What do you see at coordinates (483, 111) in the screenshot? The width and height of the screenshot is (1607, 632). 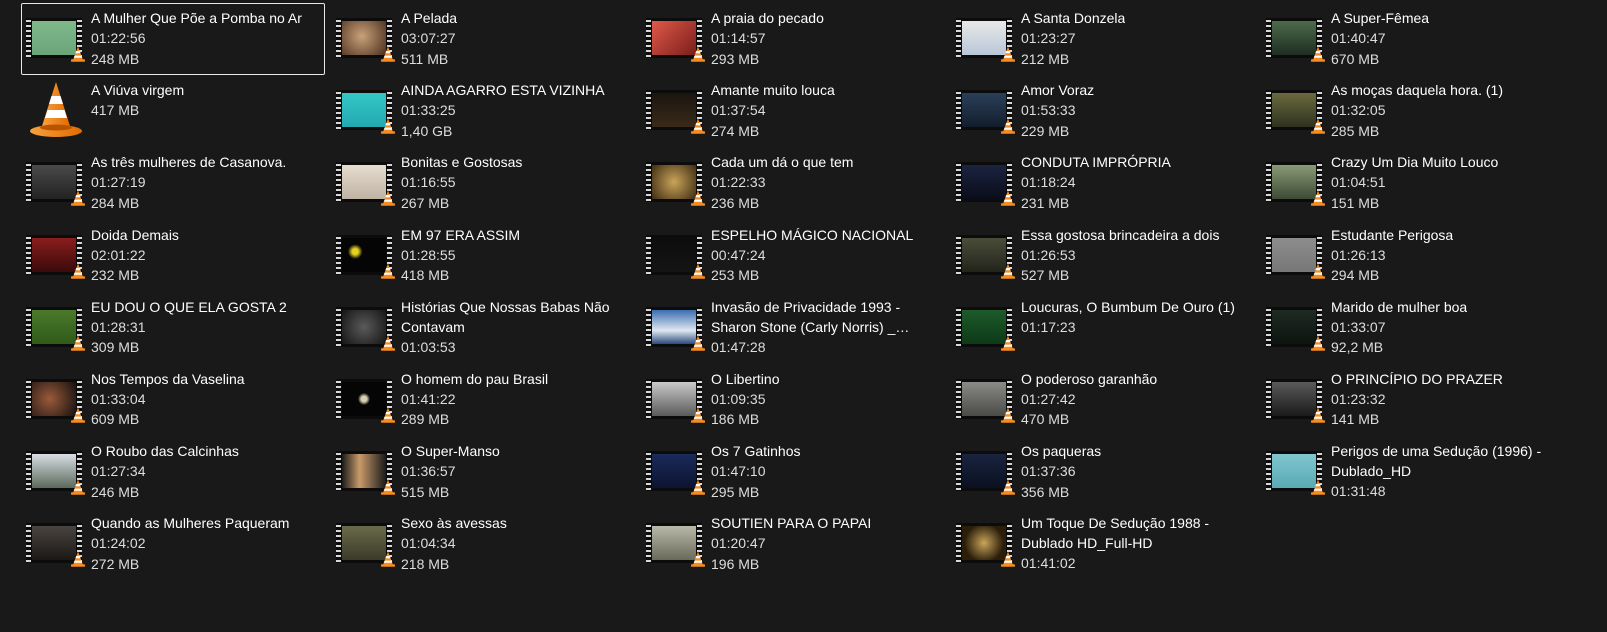 I see `file-item: AINDA AGARRO ESTA VIZINHA 01:33:25 1,40 GB` at bounding box center [483, 111].